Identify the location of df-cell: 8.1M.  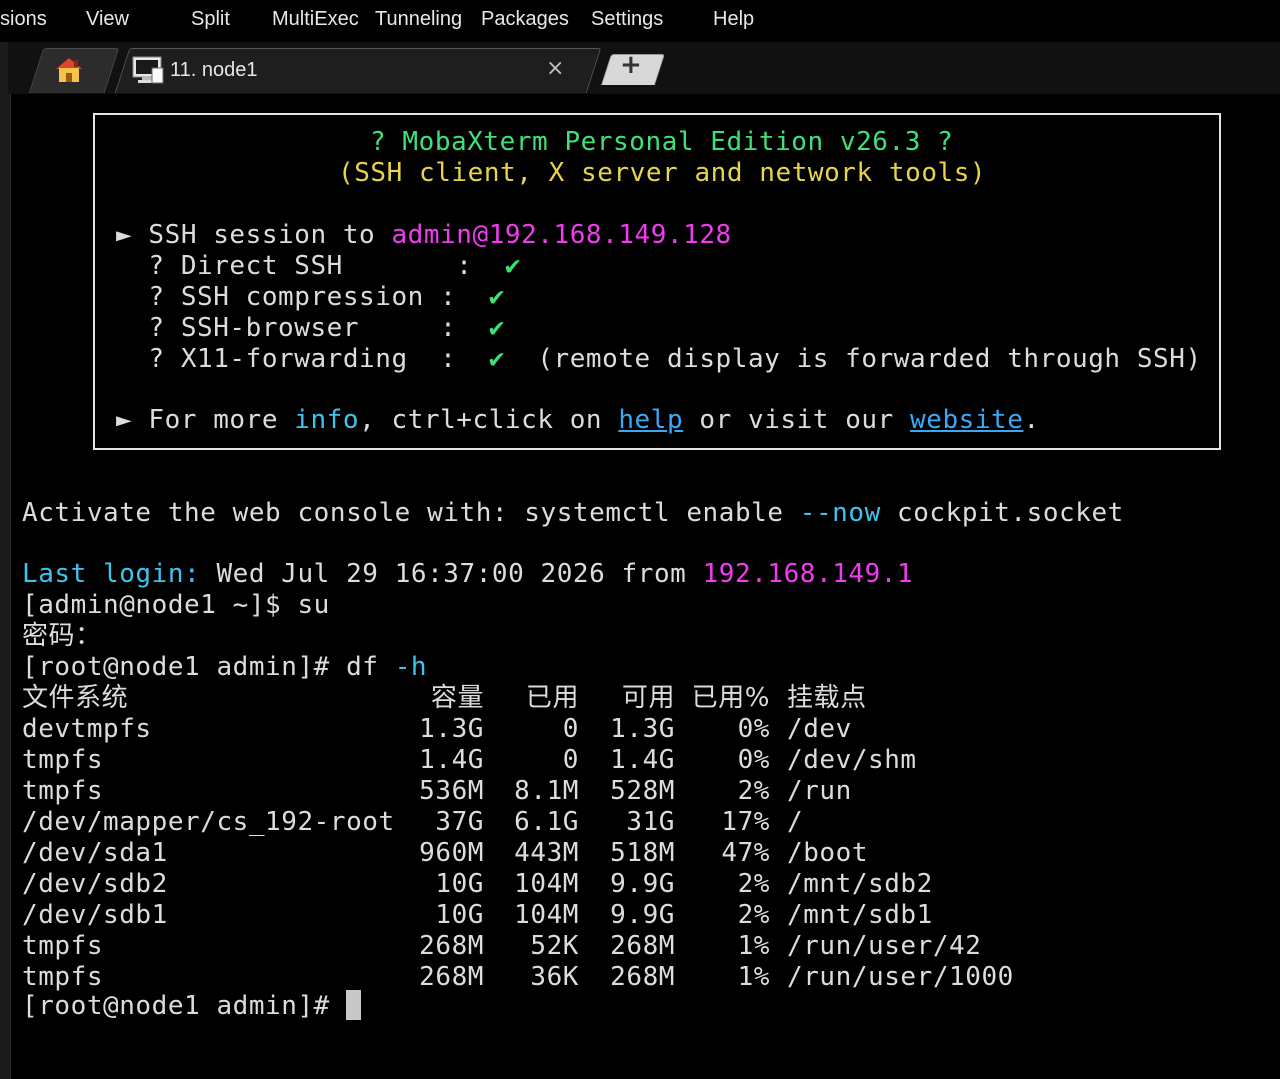
(546, 791).